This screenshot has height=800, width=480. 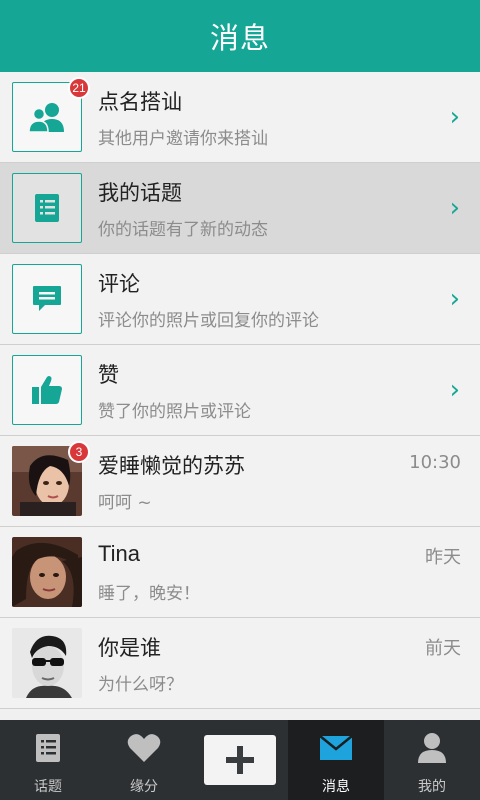 I want to click on tab-mine: 我的, so click(x=432, y=760).